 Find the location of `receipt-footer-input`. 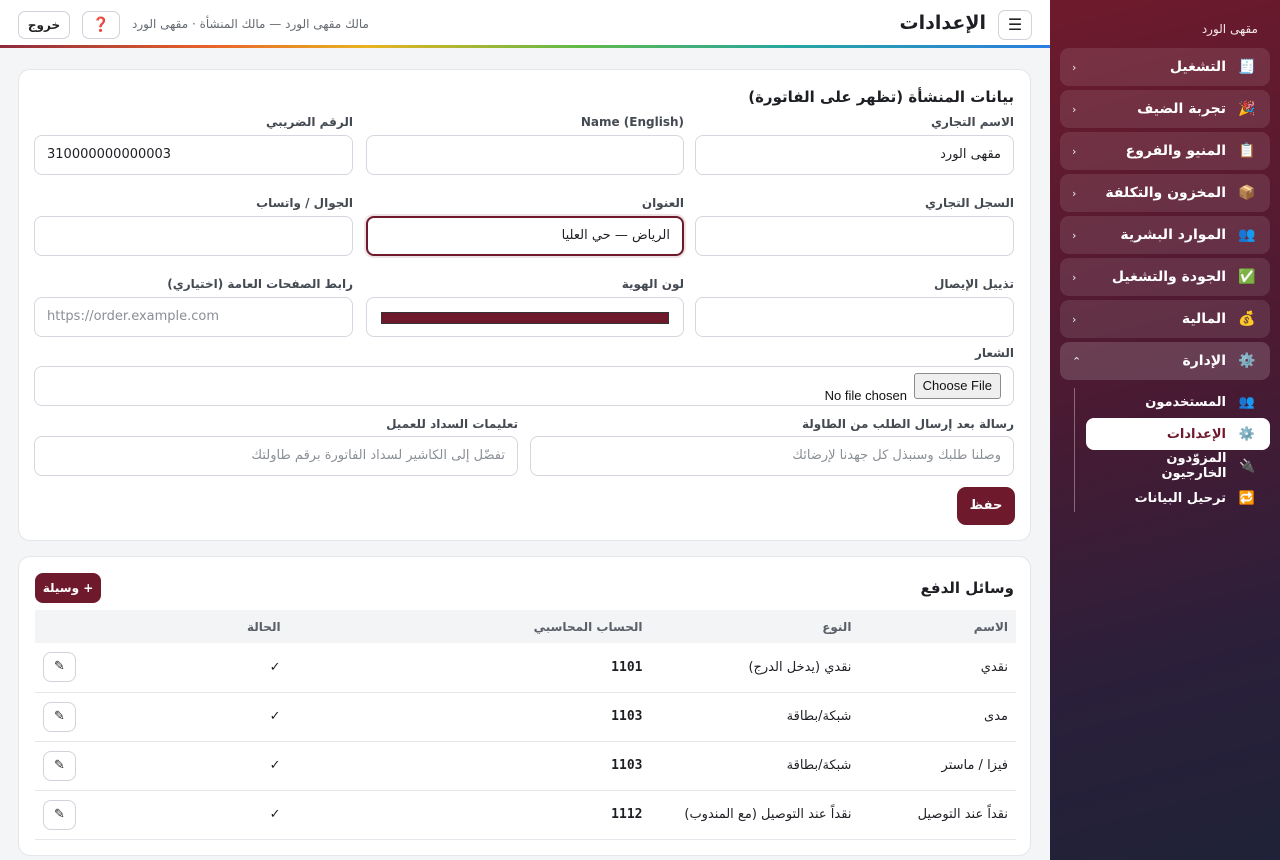

receipt-footer-input is located at coordinates (854, 317).